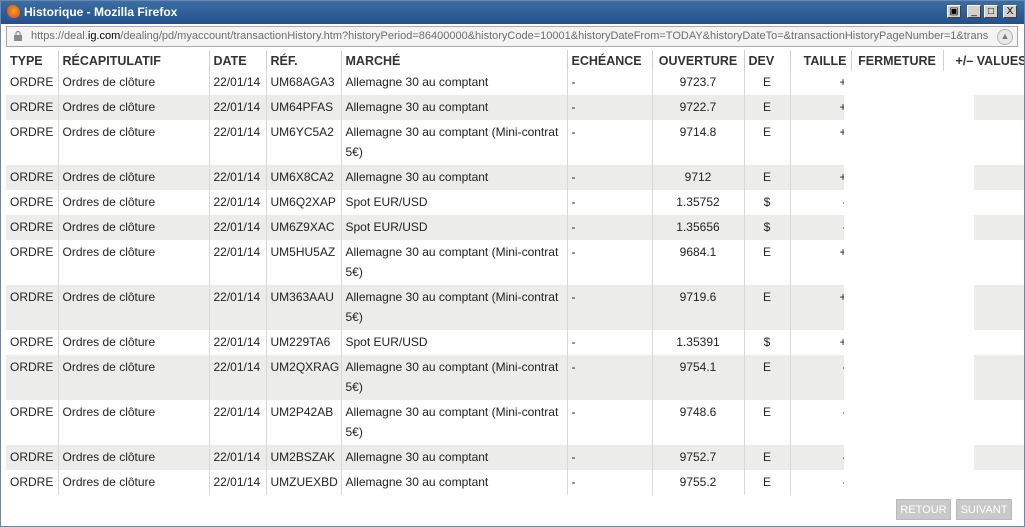  What do you see at coordinates (984, 509) in the screenshot?
I see `next-button: SUIVANT` at bounding box center [984, 509].